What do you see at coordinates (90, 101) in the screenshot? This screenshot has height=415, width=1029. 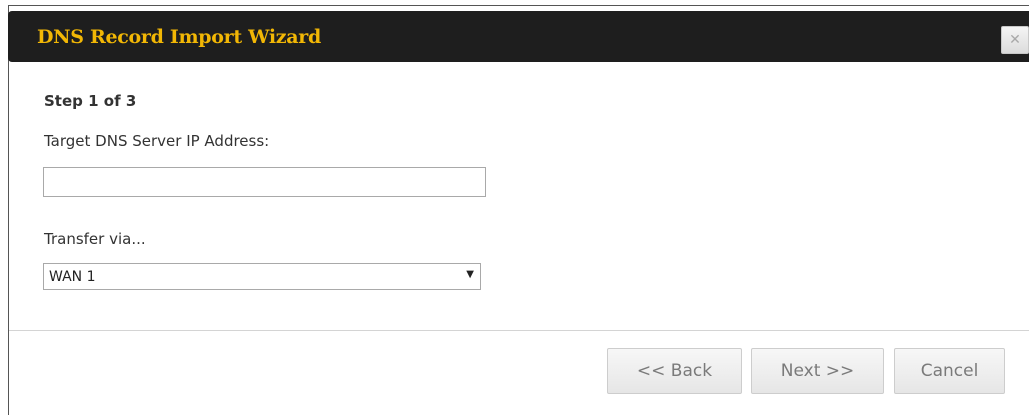 I see `step-indicator: Step 1 of 3` at bounding box center [90, 101].